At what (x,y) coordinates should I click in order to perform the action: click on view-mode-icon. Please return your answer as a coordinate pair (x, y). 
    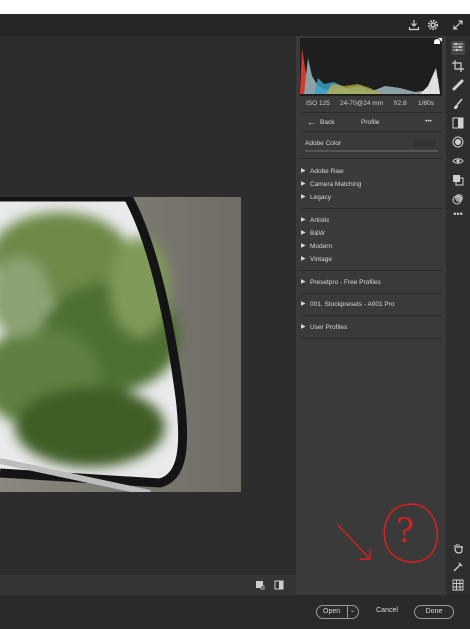
    Looking at the image, I should click on (260, 586).